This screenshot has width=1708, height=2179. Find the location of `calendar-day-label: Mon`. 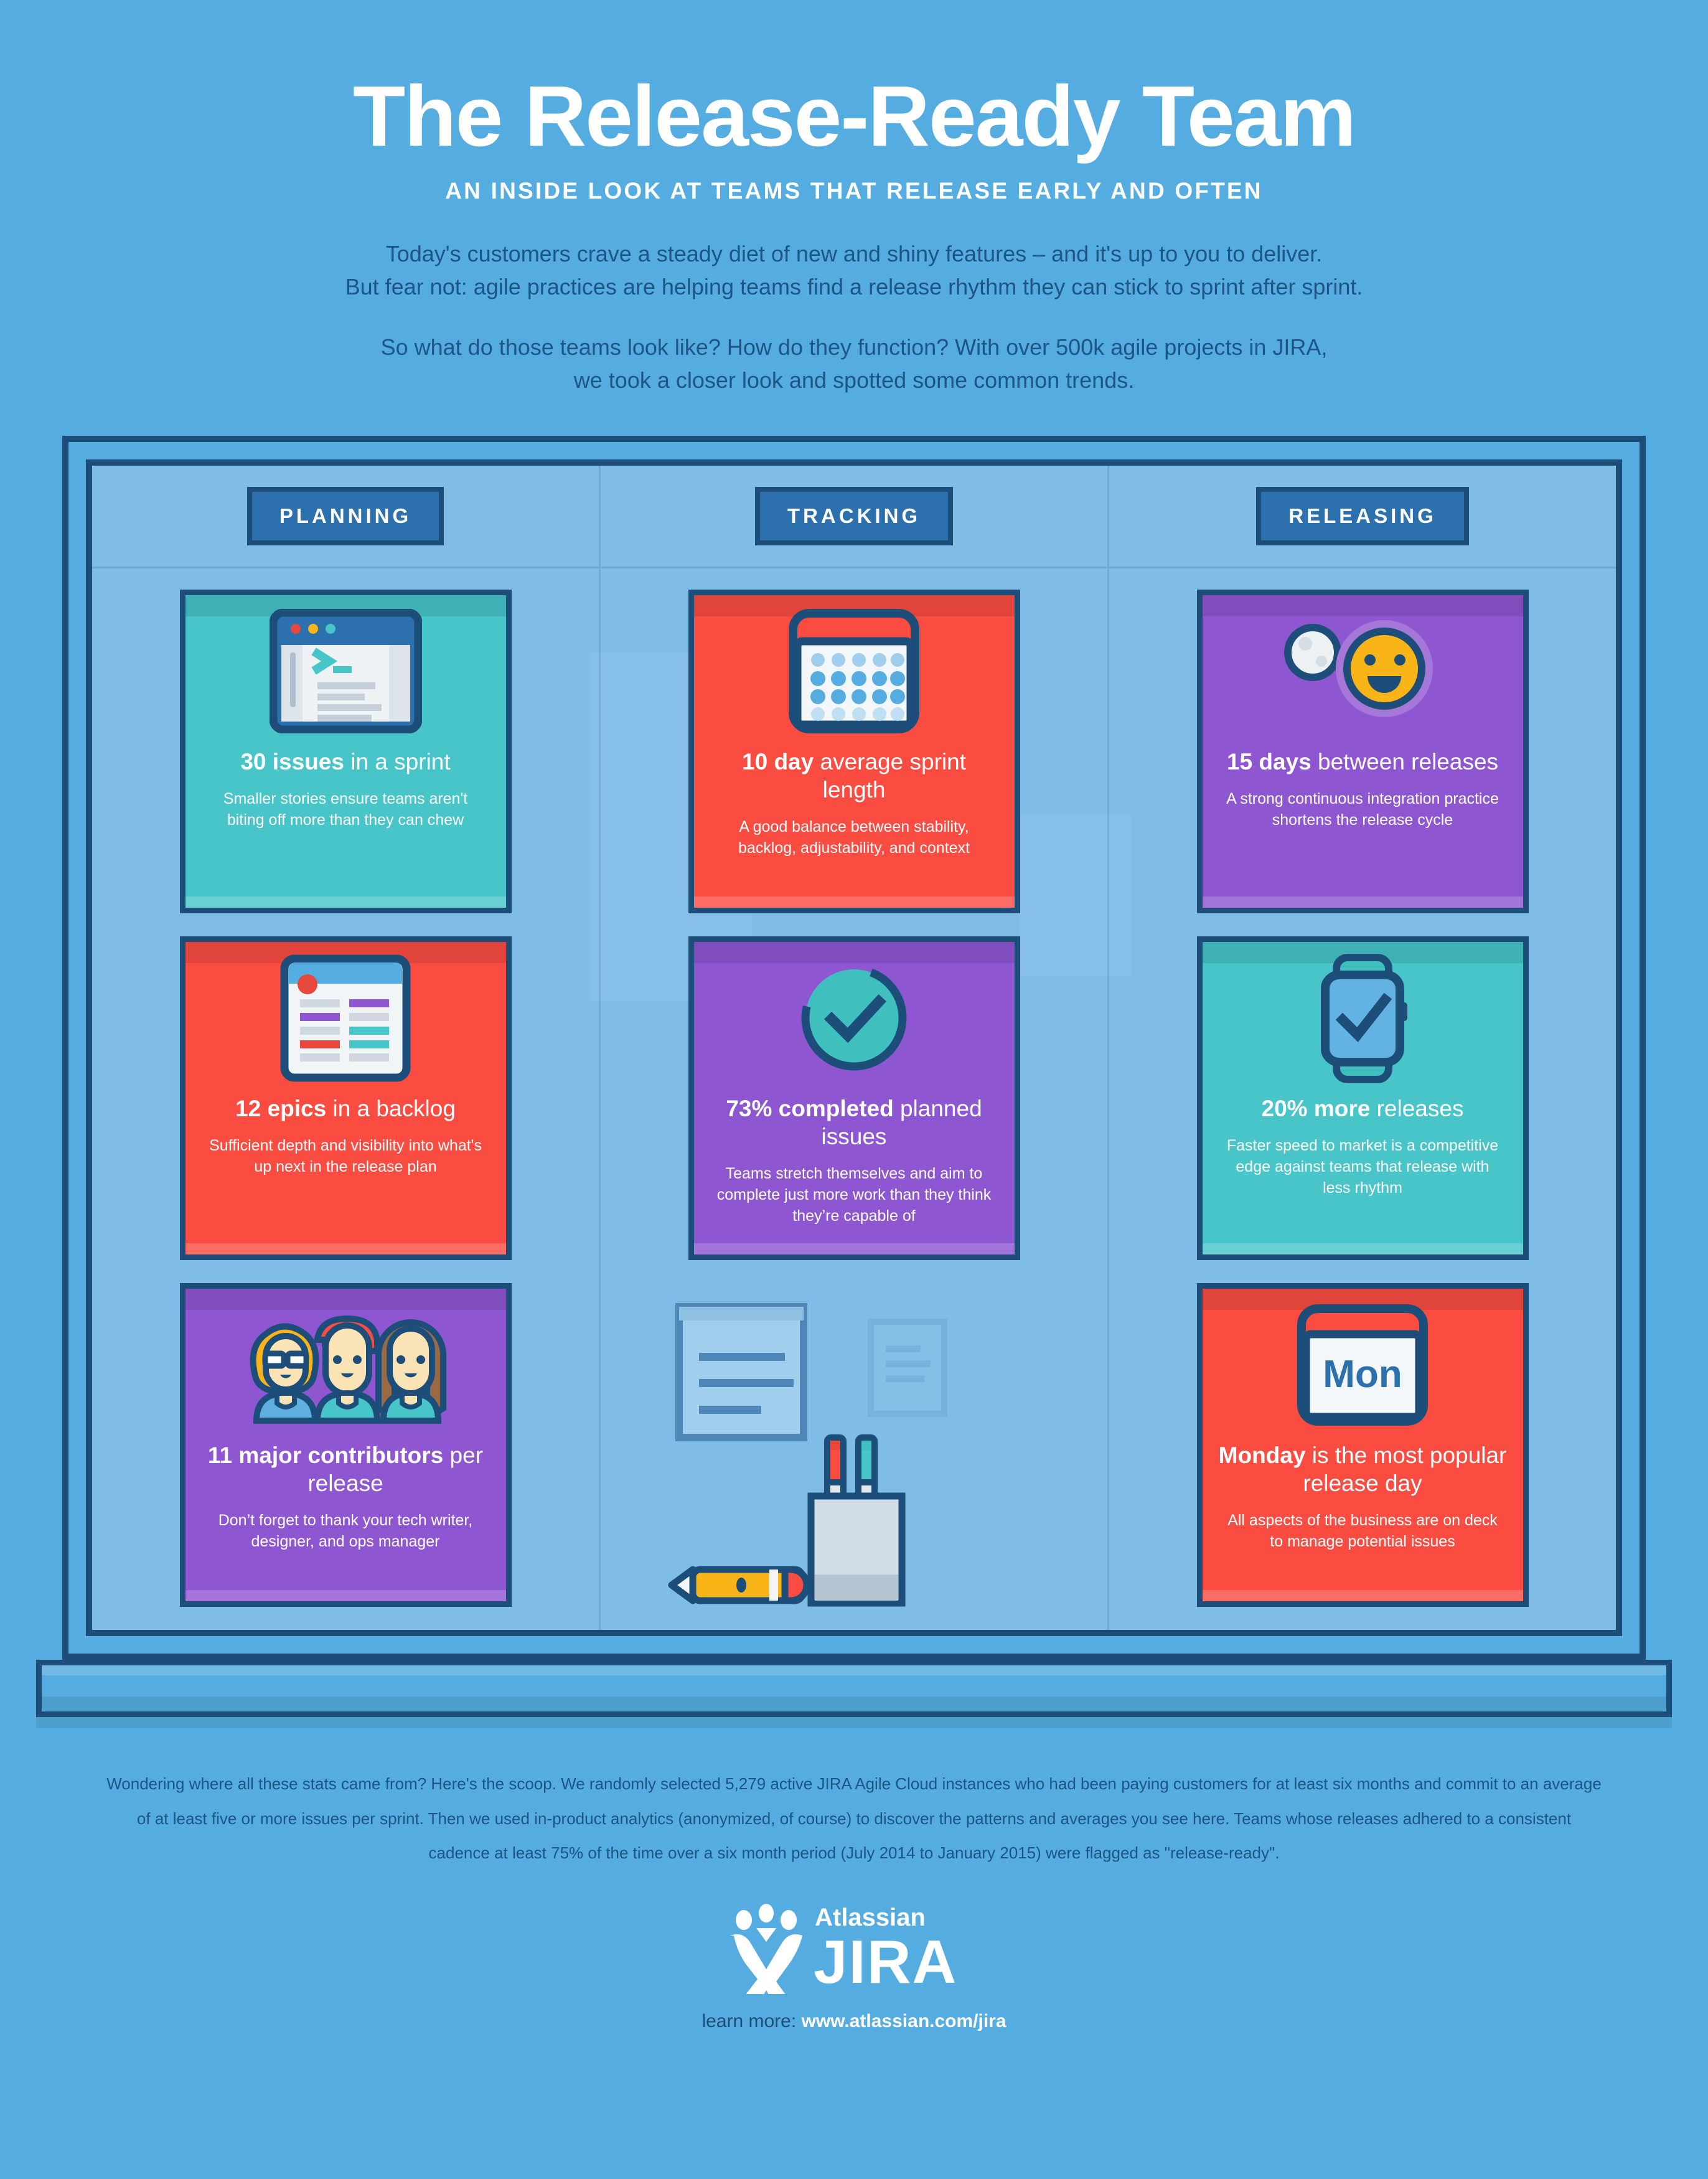

calendar-day-label: Mon is located at coordinates (1362, 1374).